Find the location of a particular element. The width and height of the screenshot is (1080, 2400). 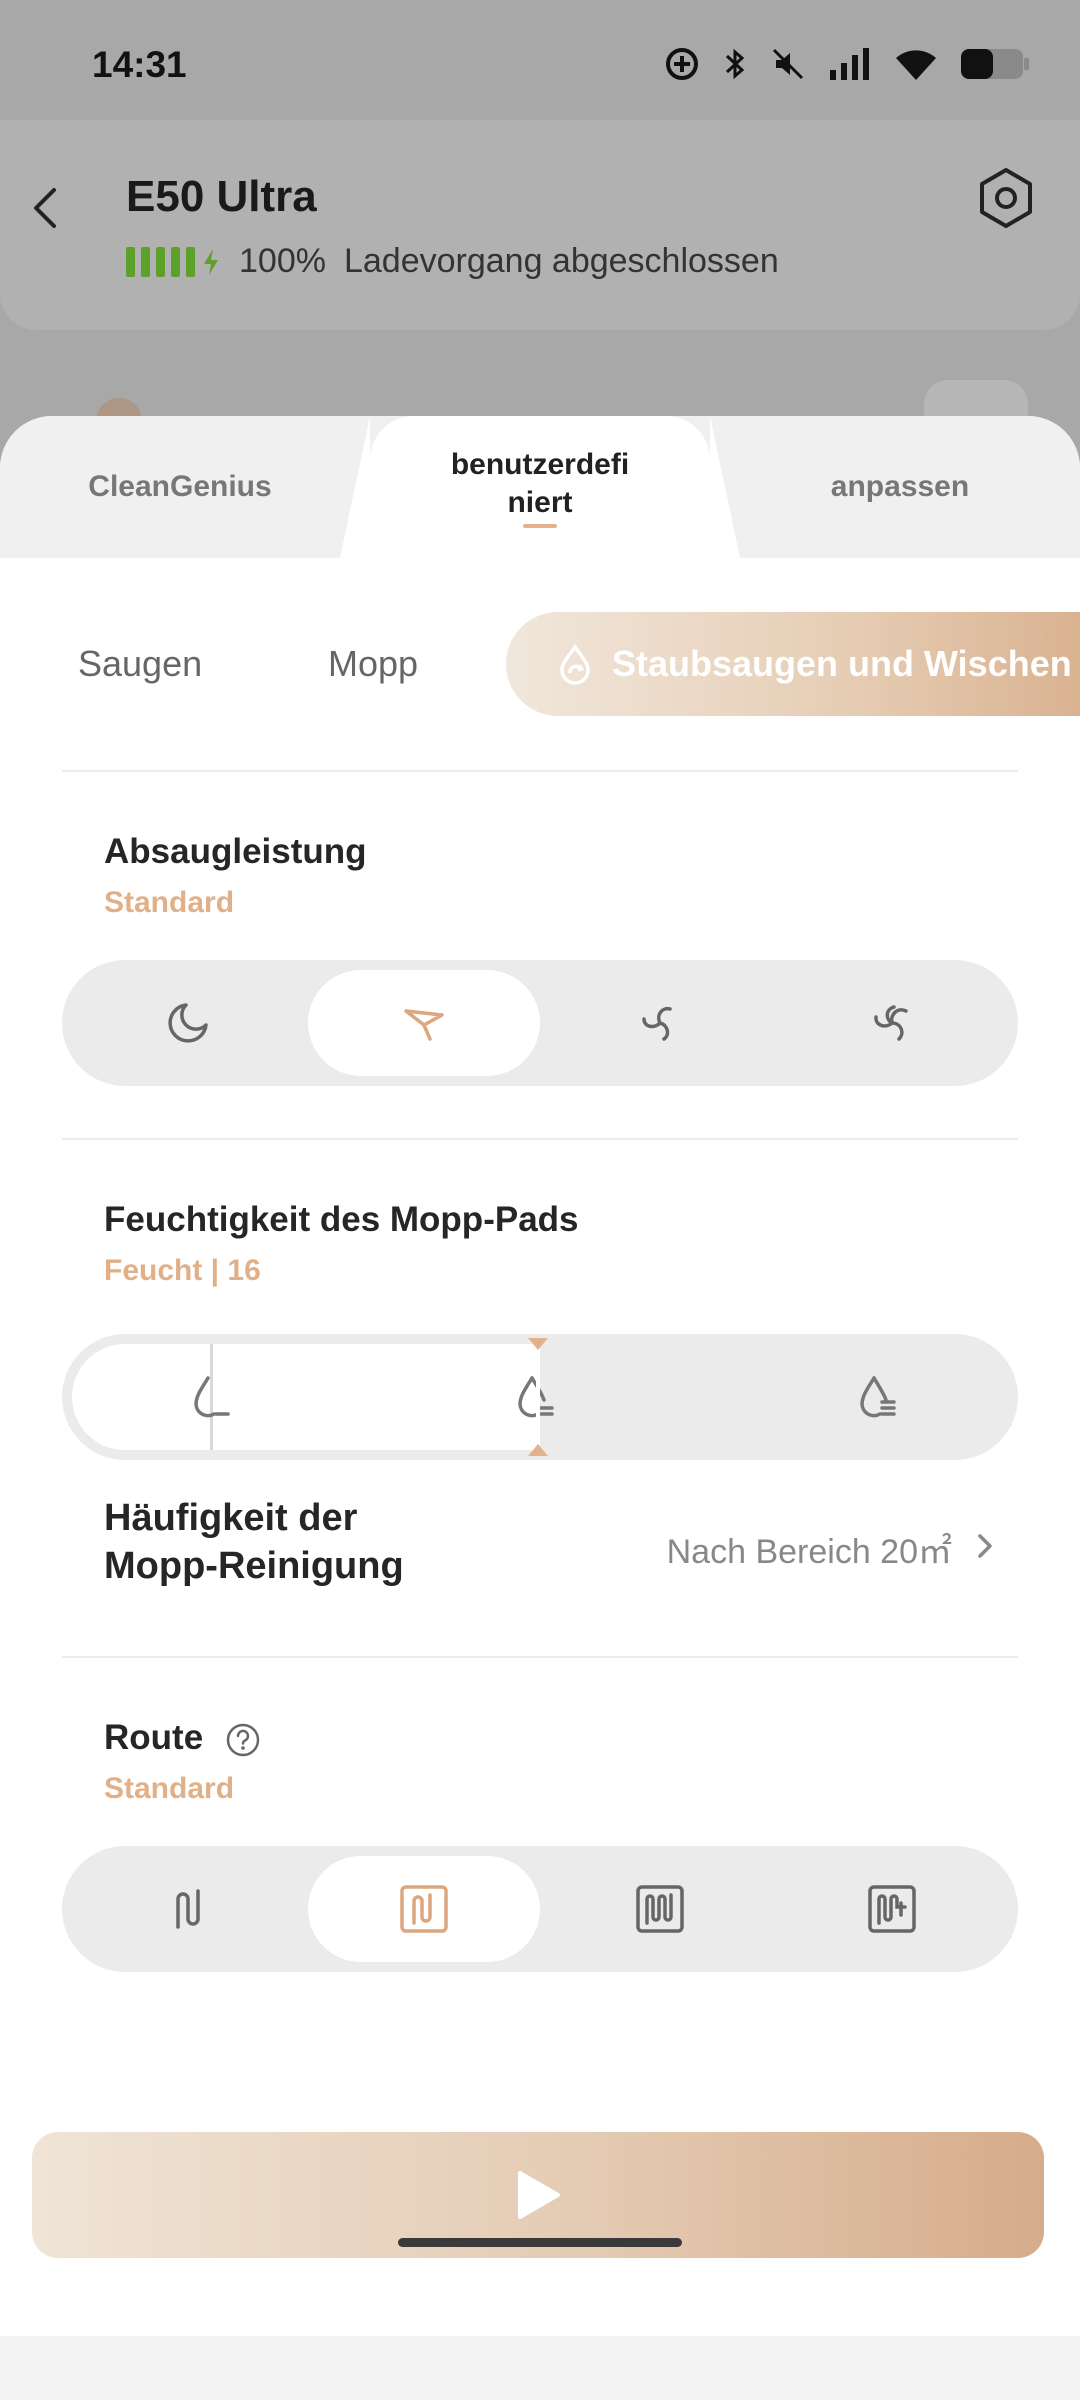

suction-title: Absaugleistung is located at coordinates (235, 851).